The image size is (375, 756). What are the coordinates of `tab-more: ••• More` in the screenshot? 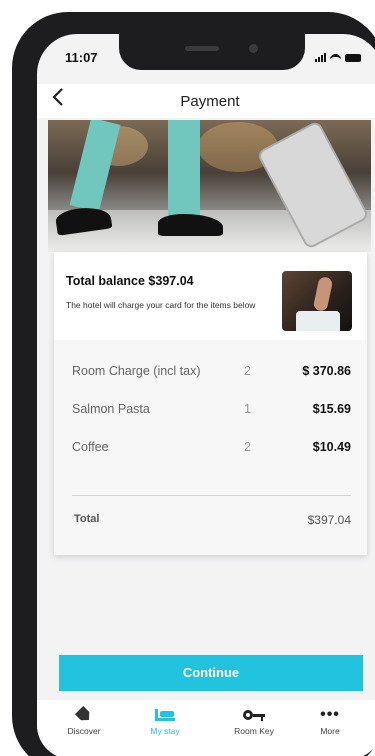 It's located at (330, 721).